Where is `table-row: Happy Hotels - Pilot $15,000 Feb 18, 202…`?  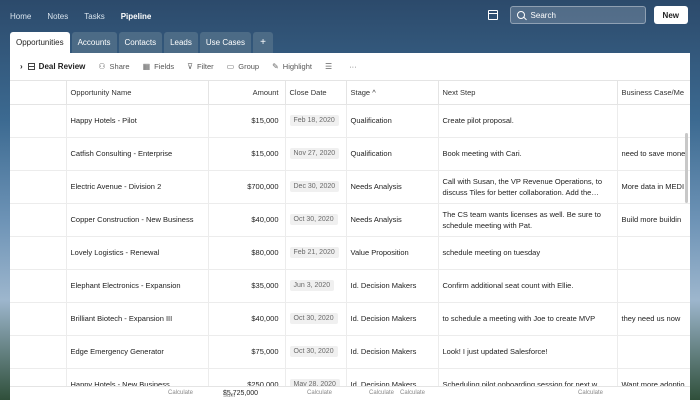
table-row: Happy Hotels - Pilot $15,000 Feb 18, 202… is located at coordinates (350, 121).